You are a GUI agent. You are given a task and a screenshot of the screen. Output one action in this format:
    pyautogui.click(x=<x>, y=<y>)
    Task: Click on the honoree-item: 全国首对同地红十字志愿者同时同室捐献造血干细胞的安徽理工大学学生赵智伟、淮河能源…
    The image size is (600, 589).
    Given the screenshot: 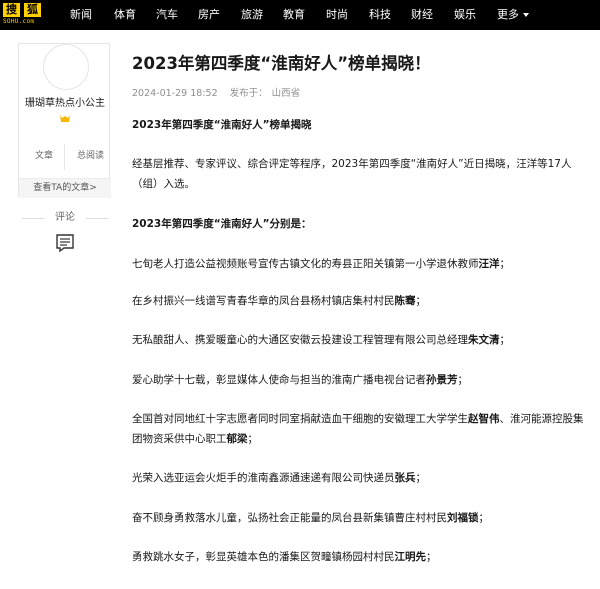 What is the action you would take?
    pyautogui.click(x=358, y=429)
    